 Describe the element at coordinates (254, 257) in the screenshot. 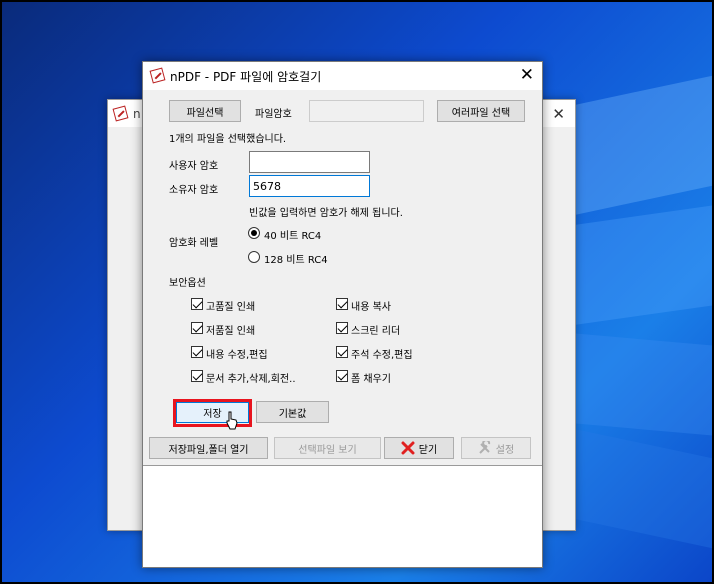

I see `radio-128bit-rc4` at that location.